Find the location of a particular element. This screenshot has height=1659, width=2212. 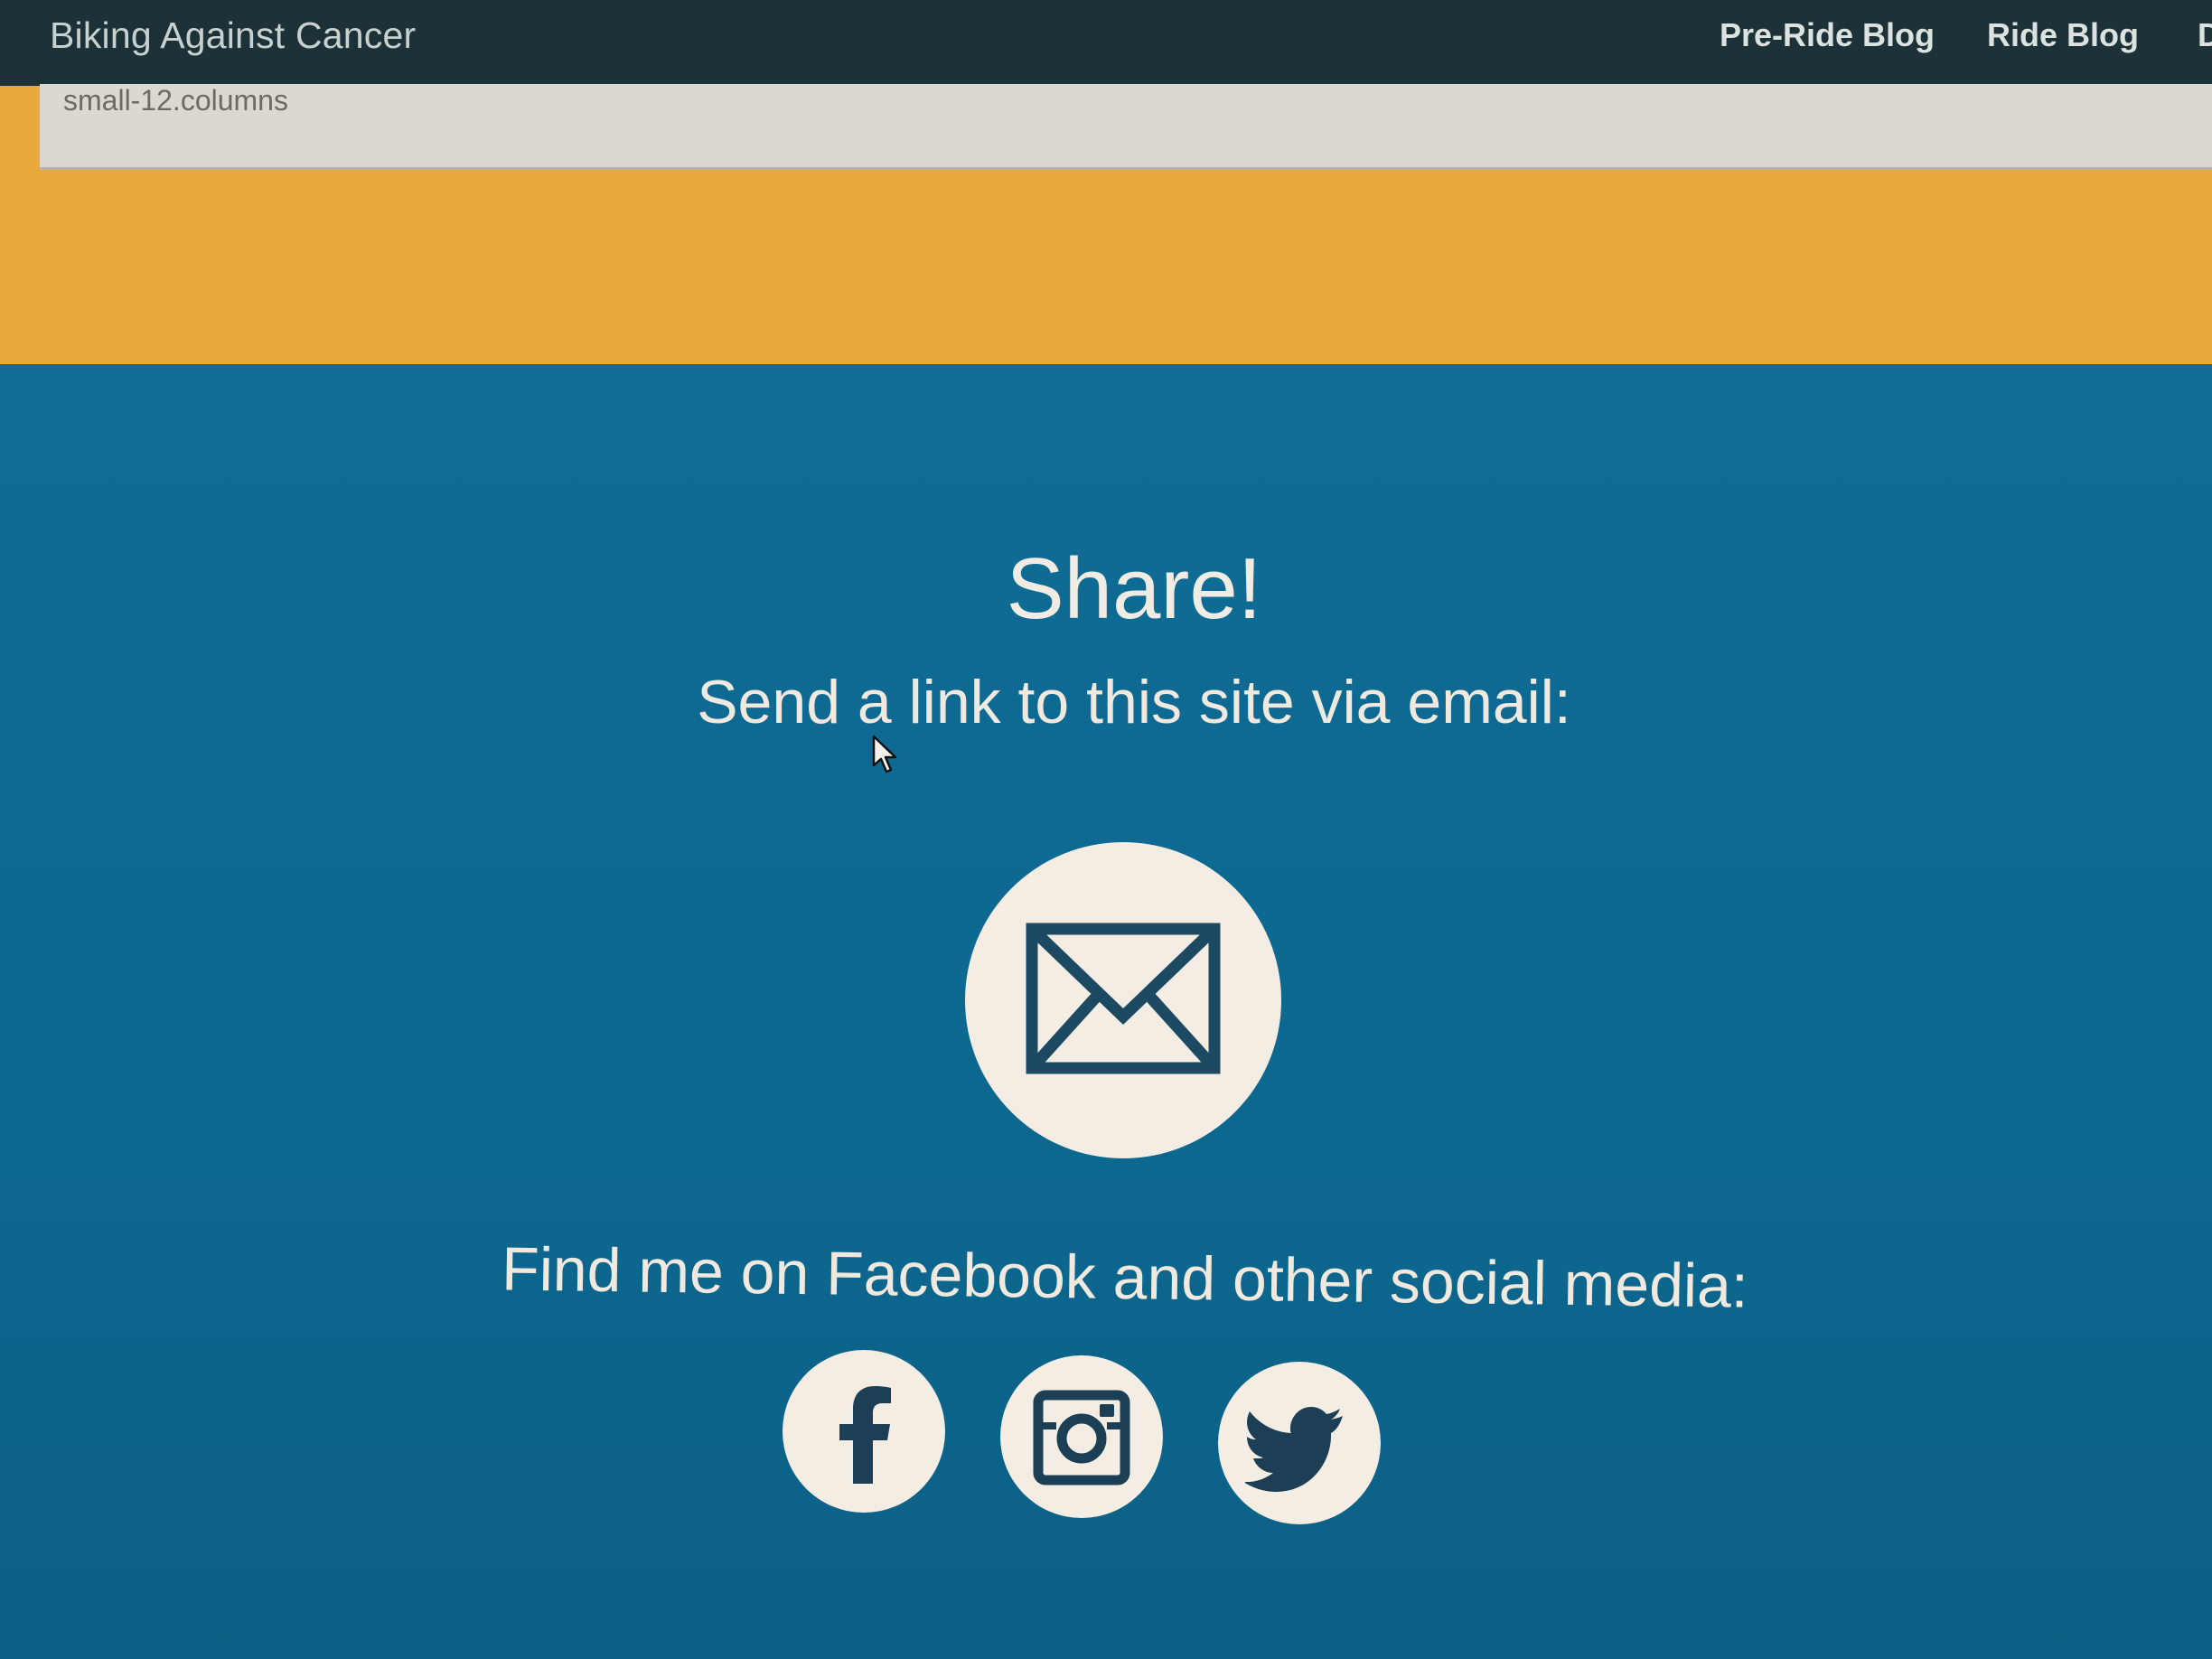

nav-link-ride-blog: Ride Blog is located at coordinates (2063, 35).